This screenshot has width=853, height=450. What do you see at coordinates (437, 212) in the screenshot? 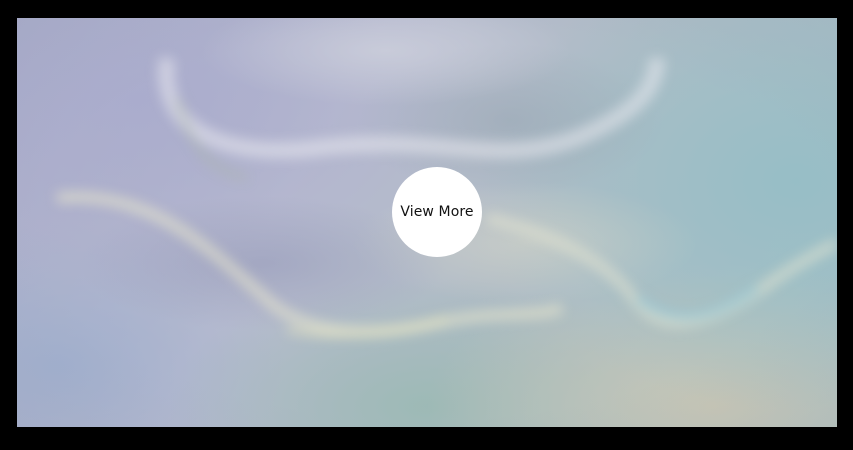
I see `view-more-button: View More` at bounding box center [437, 212].